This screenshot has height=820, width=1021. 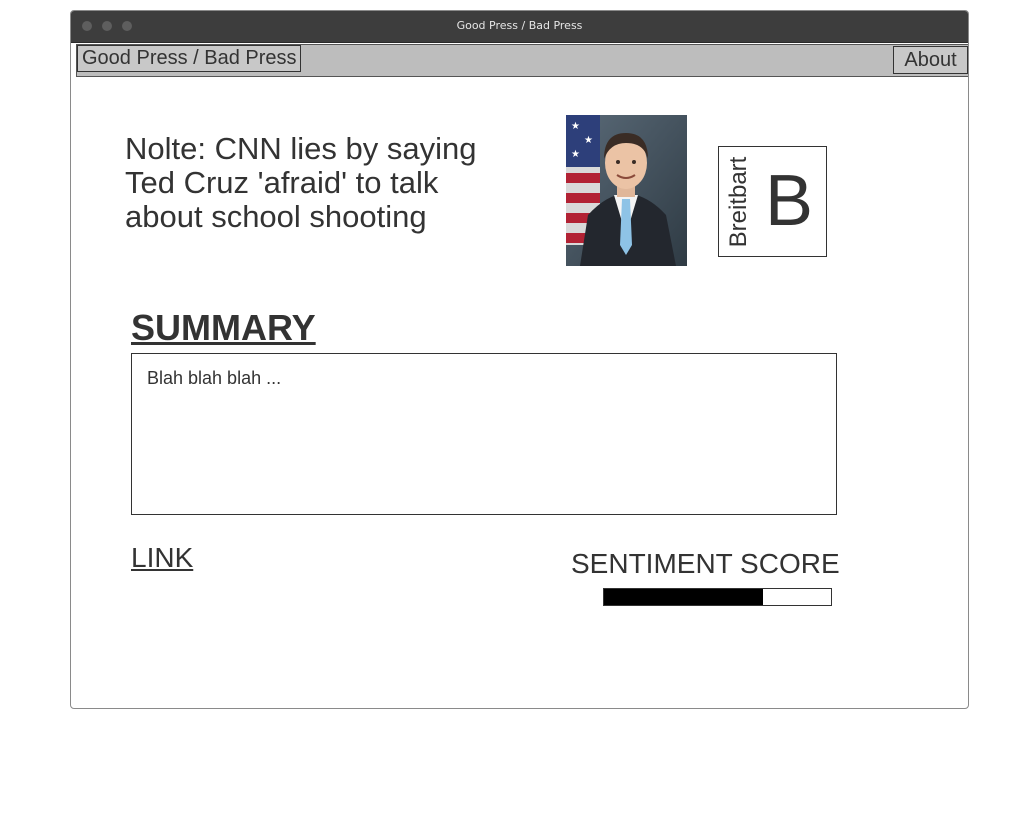 I want to click on sentiment-score-bar, so click(x=717, y=597).